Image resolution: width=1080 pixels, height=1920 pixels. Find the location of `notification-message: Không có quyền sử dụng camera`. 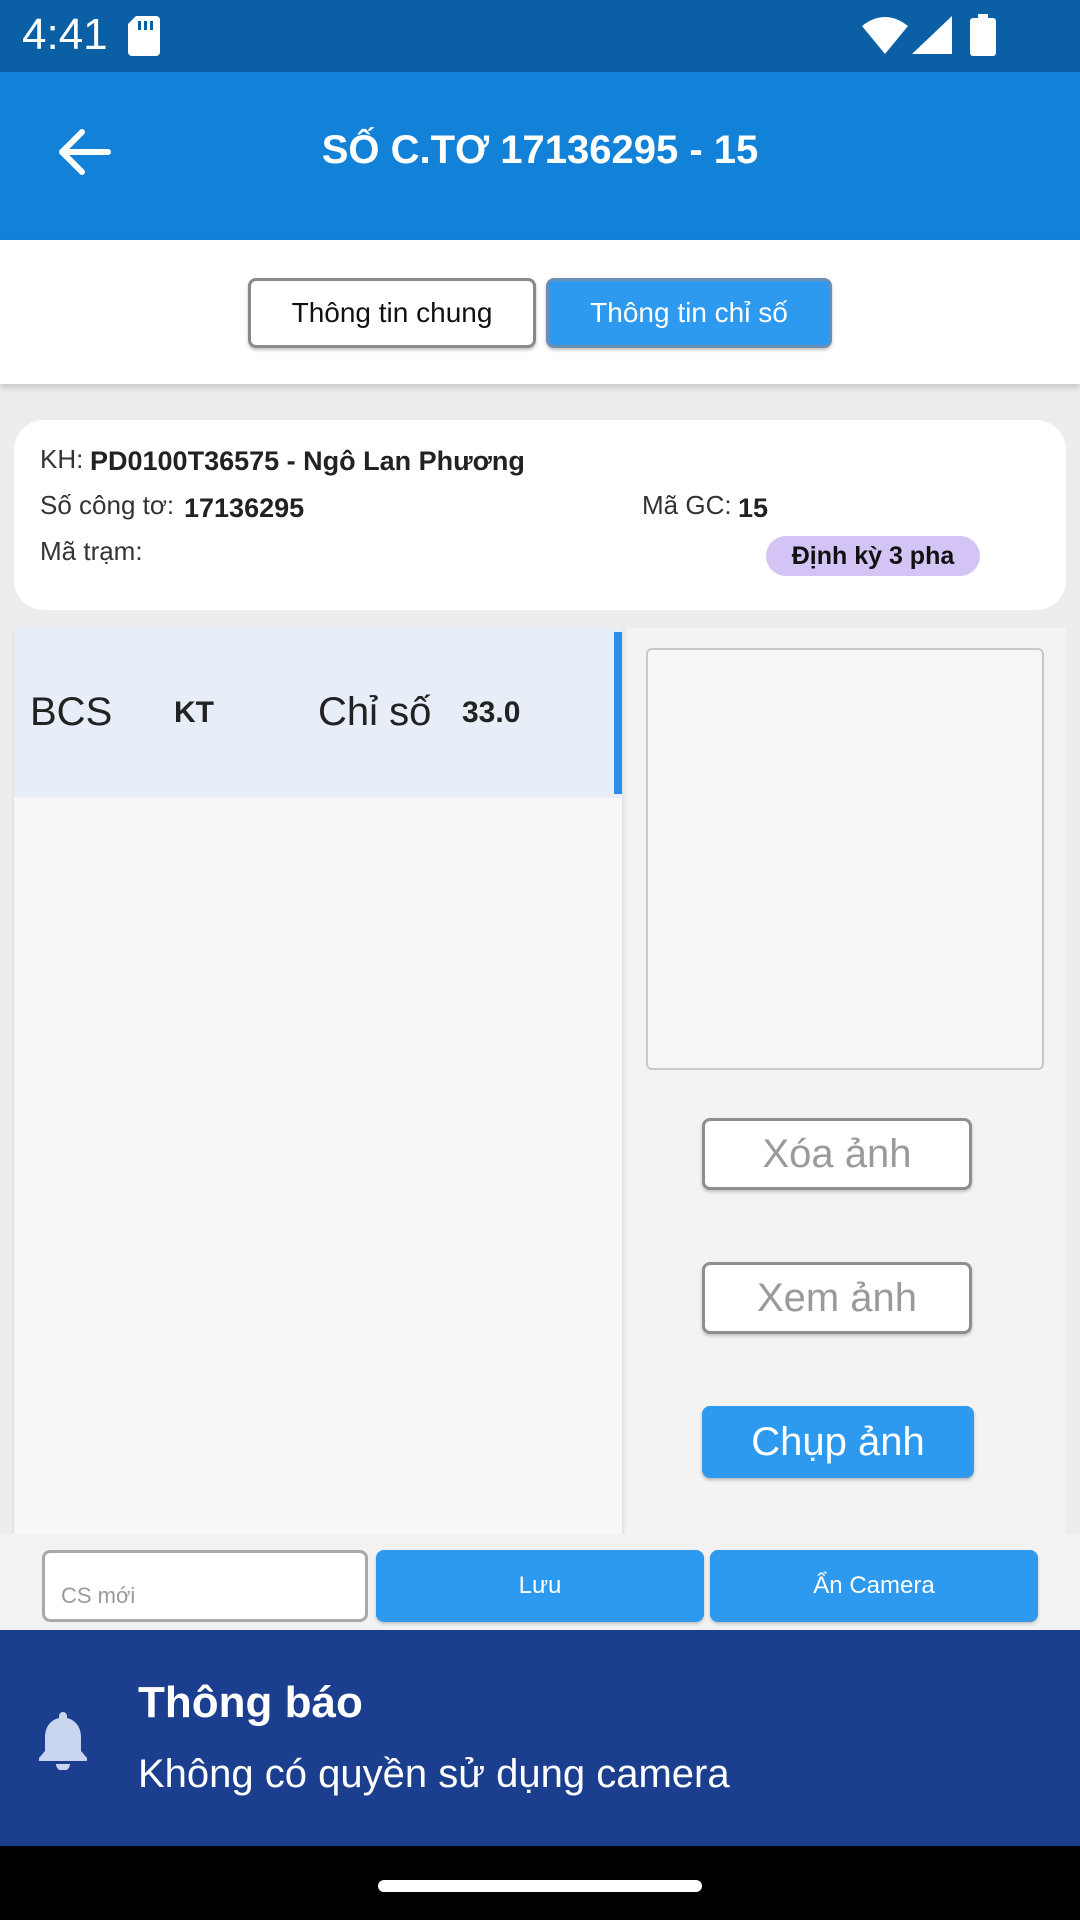

notification-message: Không có quyền sử dụng camera is located at coordinates (434, 1774).